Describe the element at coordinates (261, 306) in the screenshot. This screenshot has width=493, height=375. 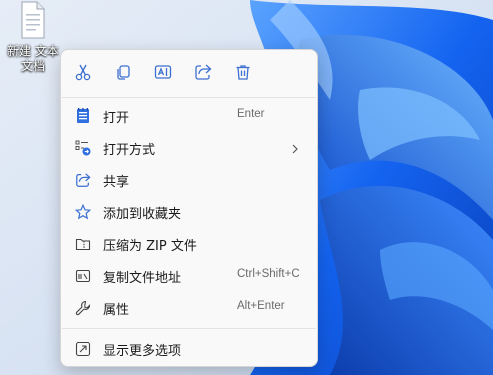
I see `menu-item-shortcut: Alt+Enter` at that location.